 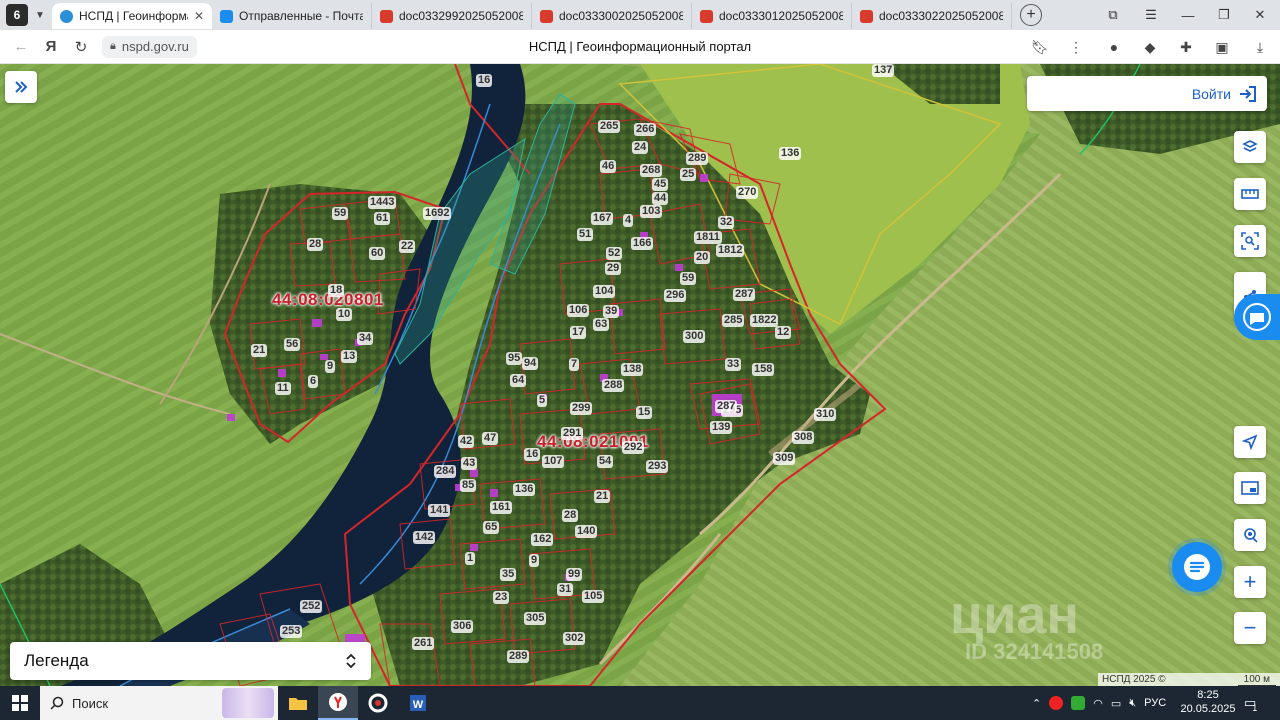 What do you see at coordinates (542, 539) in the screenshot?
I see `parcel-number-label: 162` at bounding box center [542, 539].